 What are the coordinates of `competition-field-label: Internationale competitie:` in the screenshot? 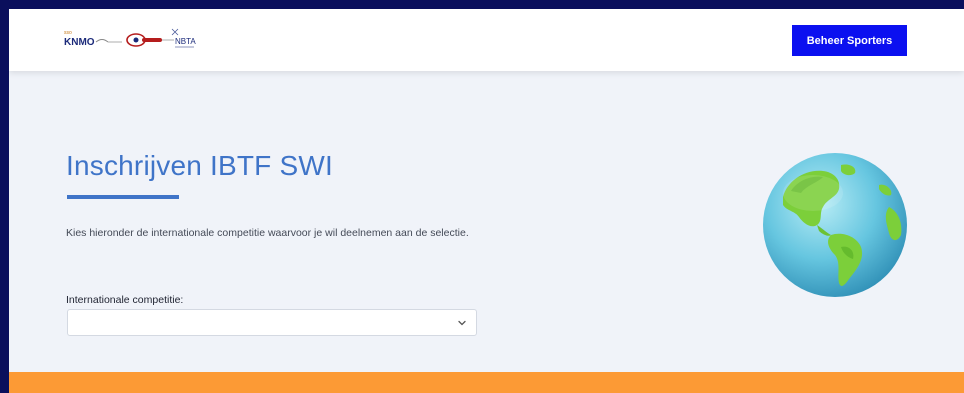 It's located at (125, 300).